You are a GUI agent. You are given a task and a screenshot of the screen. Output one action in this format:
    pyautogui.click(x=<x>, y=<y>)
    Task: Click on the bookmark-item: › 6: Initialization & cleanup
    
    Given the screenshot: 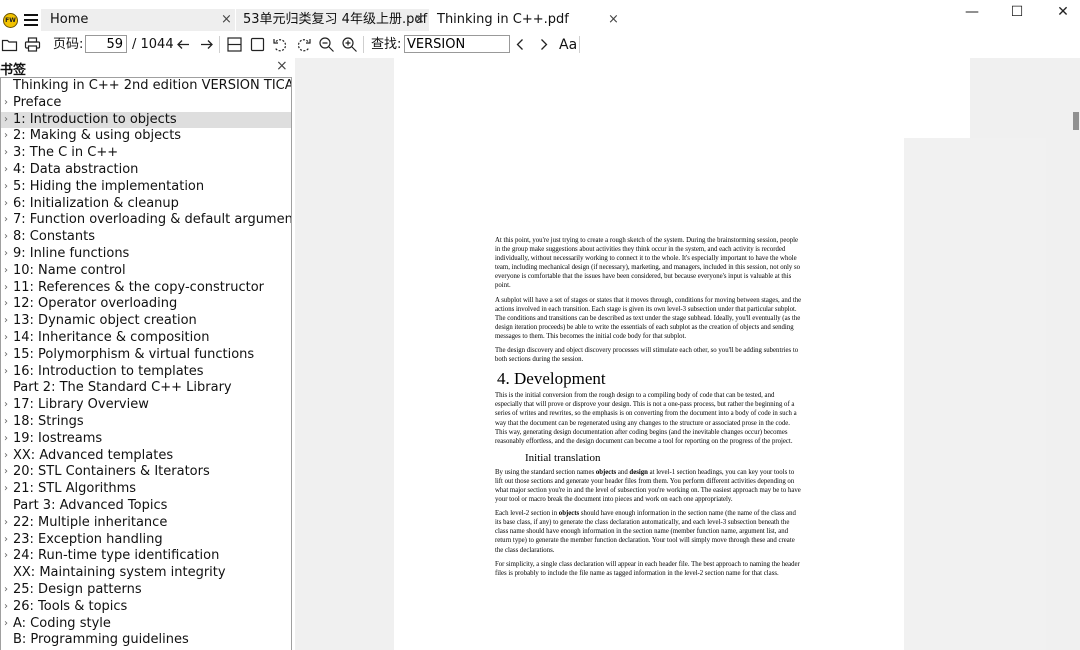 What is the action you would take?
    pyautogui.click(x=146, y=204)
    